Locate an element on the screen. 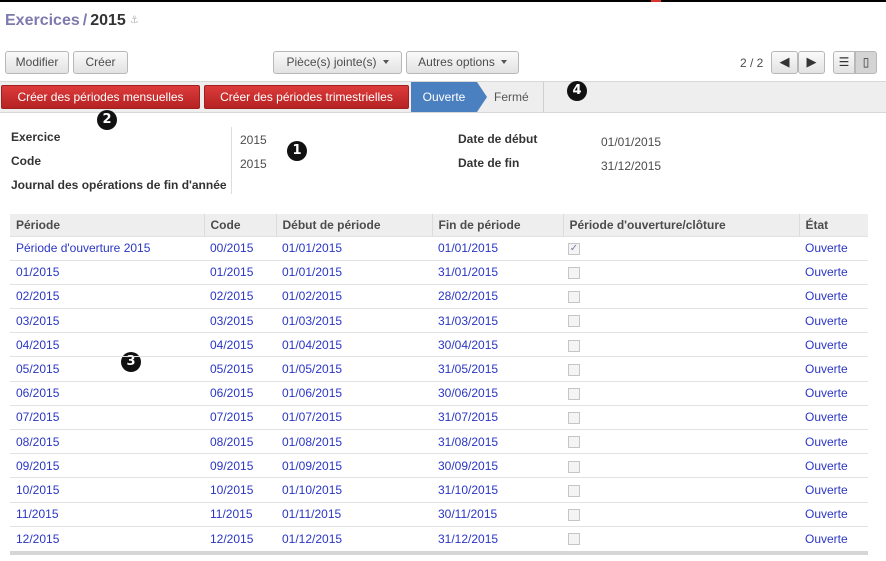 The width and height of the screenshot is (886, 561). end-date-cell: 31/03/2015 is located at coordinates (497, 320).